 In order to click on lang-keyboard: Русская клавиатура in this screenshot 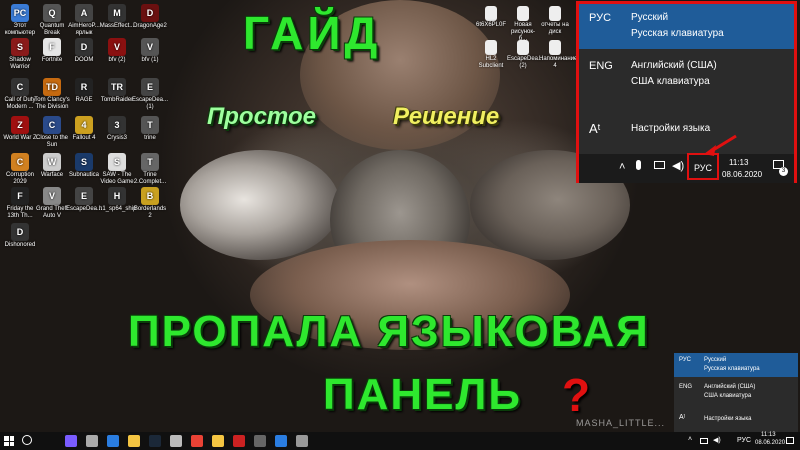, I will do `click(677, 33)`.